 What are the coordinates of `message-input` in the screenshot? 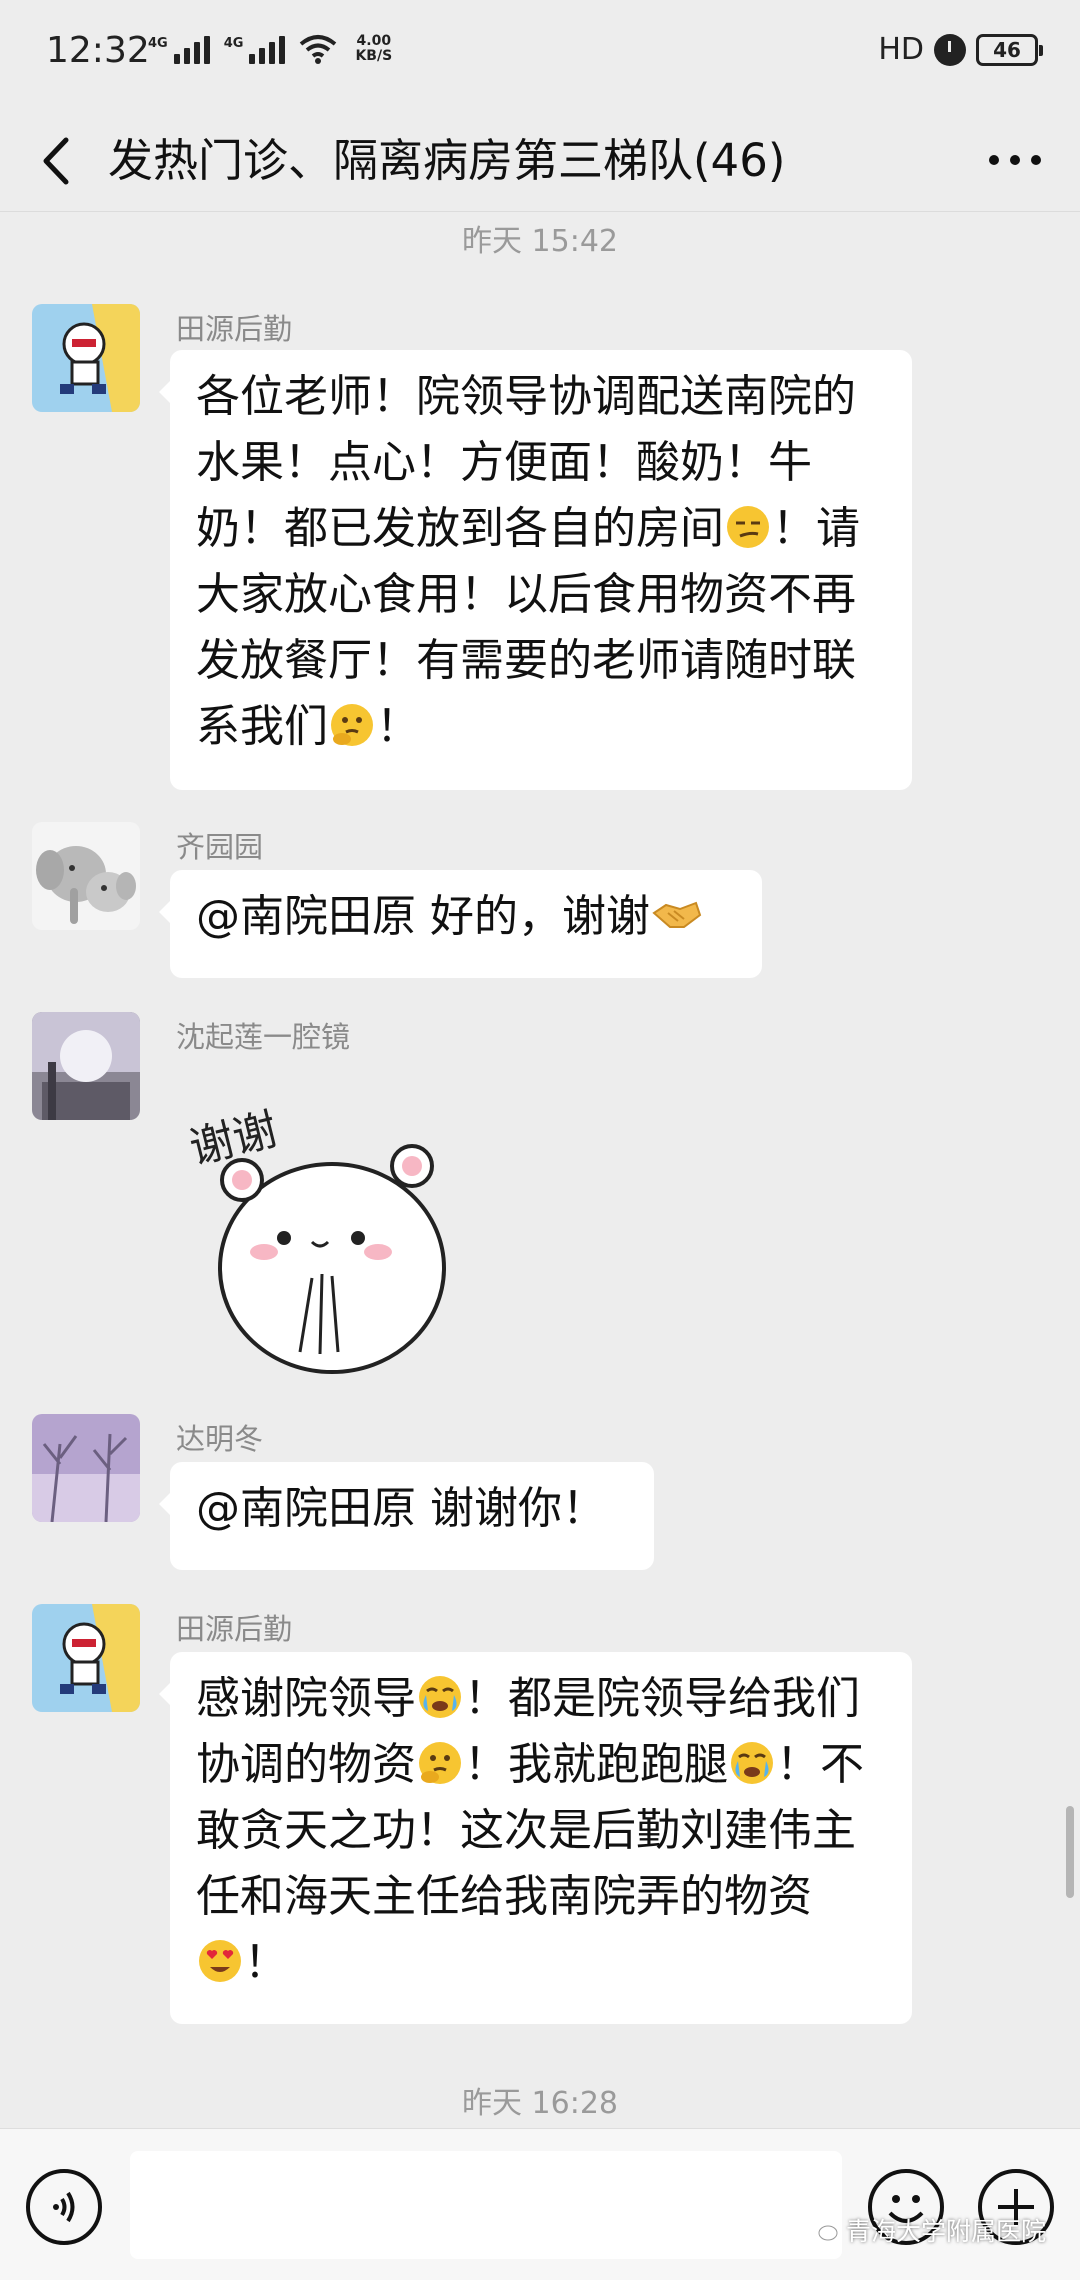 It's located at (486, 2205).